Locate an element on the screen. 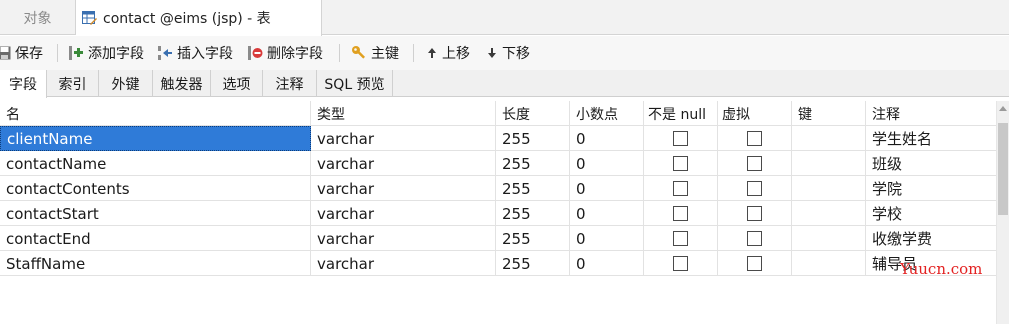 Image resolution: width=1009 pixels, height=324 pixels. tab-sql-preview: SQL 预览 is located at coordinates (355, 83).